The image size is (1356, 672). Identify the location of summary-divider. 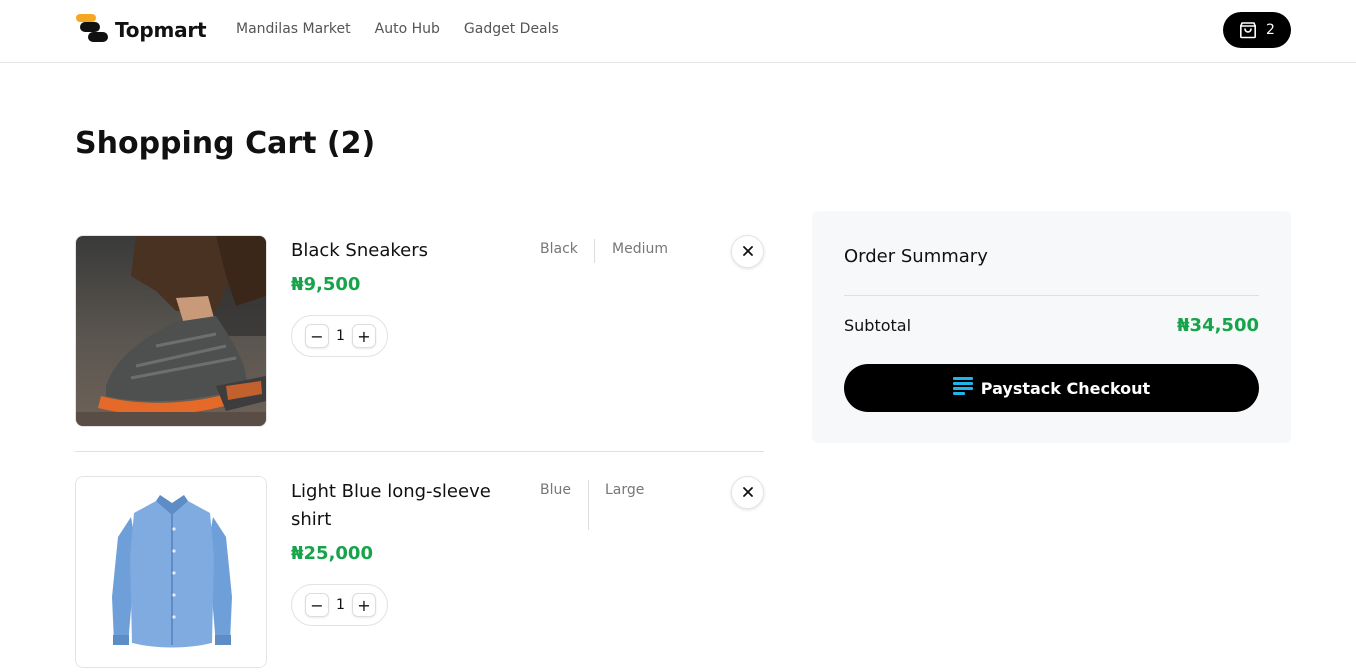
(1051, 295).